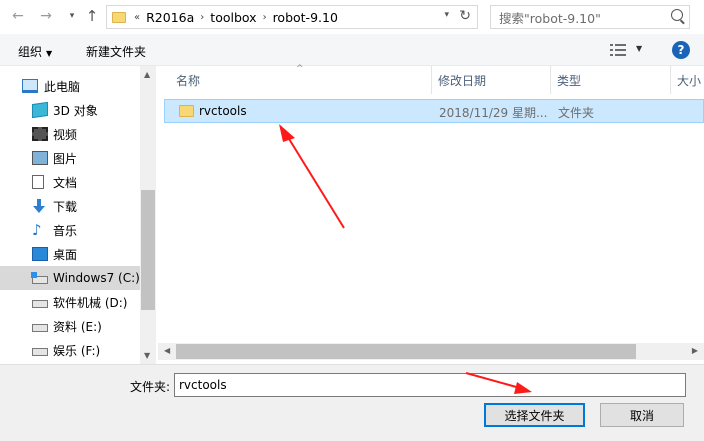 The width and height of the screenshot is (704, 441). Describe the element at coordinates (72, 16) in the screenshot. I see `recent-locations-chevron-icon: ▾` at that location.